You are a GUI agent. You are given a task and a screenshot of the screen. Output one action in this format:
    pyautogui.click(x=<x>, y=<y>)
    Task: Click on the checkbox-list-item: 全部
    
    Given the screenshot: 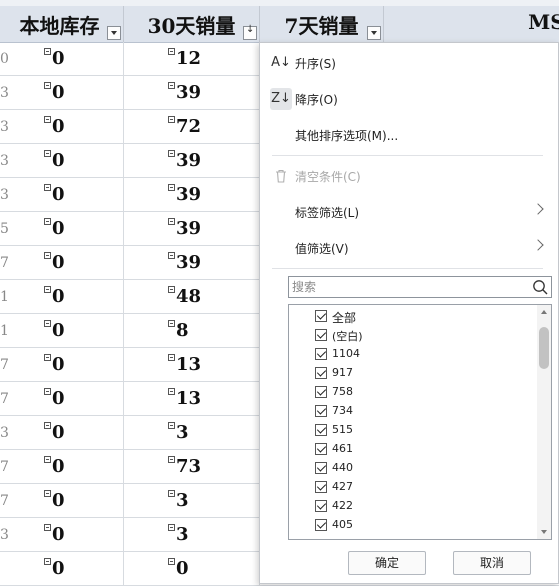 What is the action you would take?
    pyautogui.click(x=415, y=316)
    